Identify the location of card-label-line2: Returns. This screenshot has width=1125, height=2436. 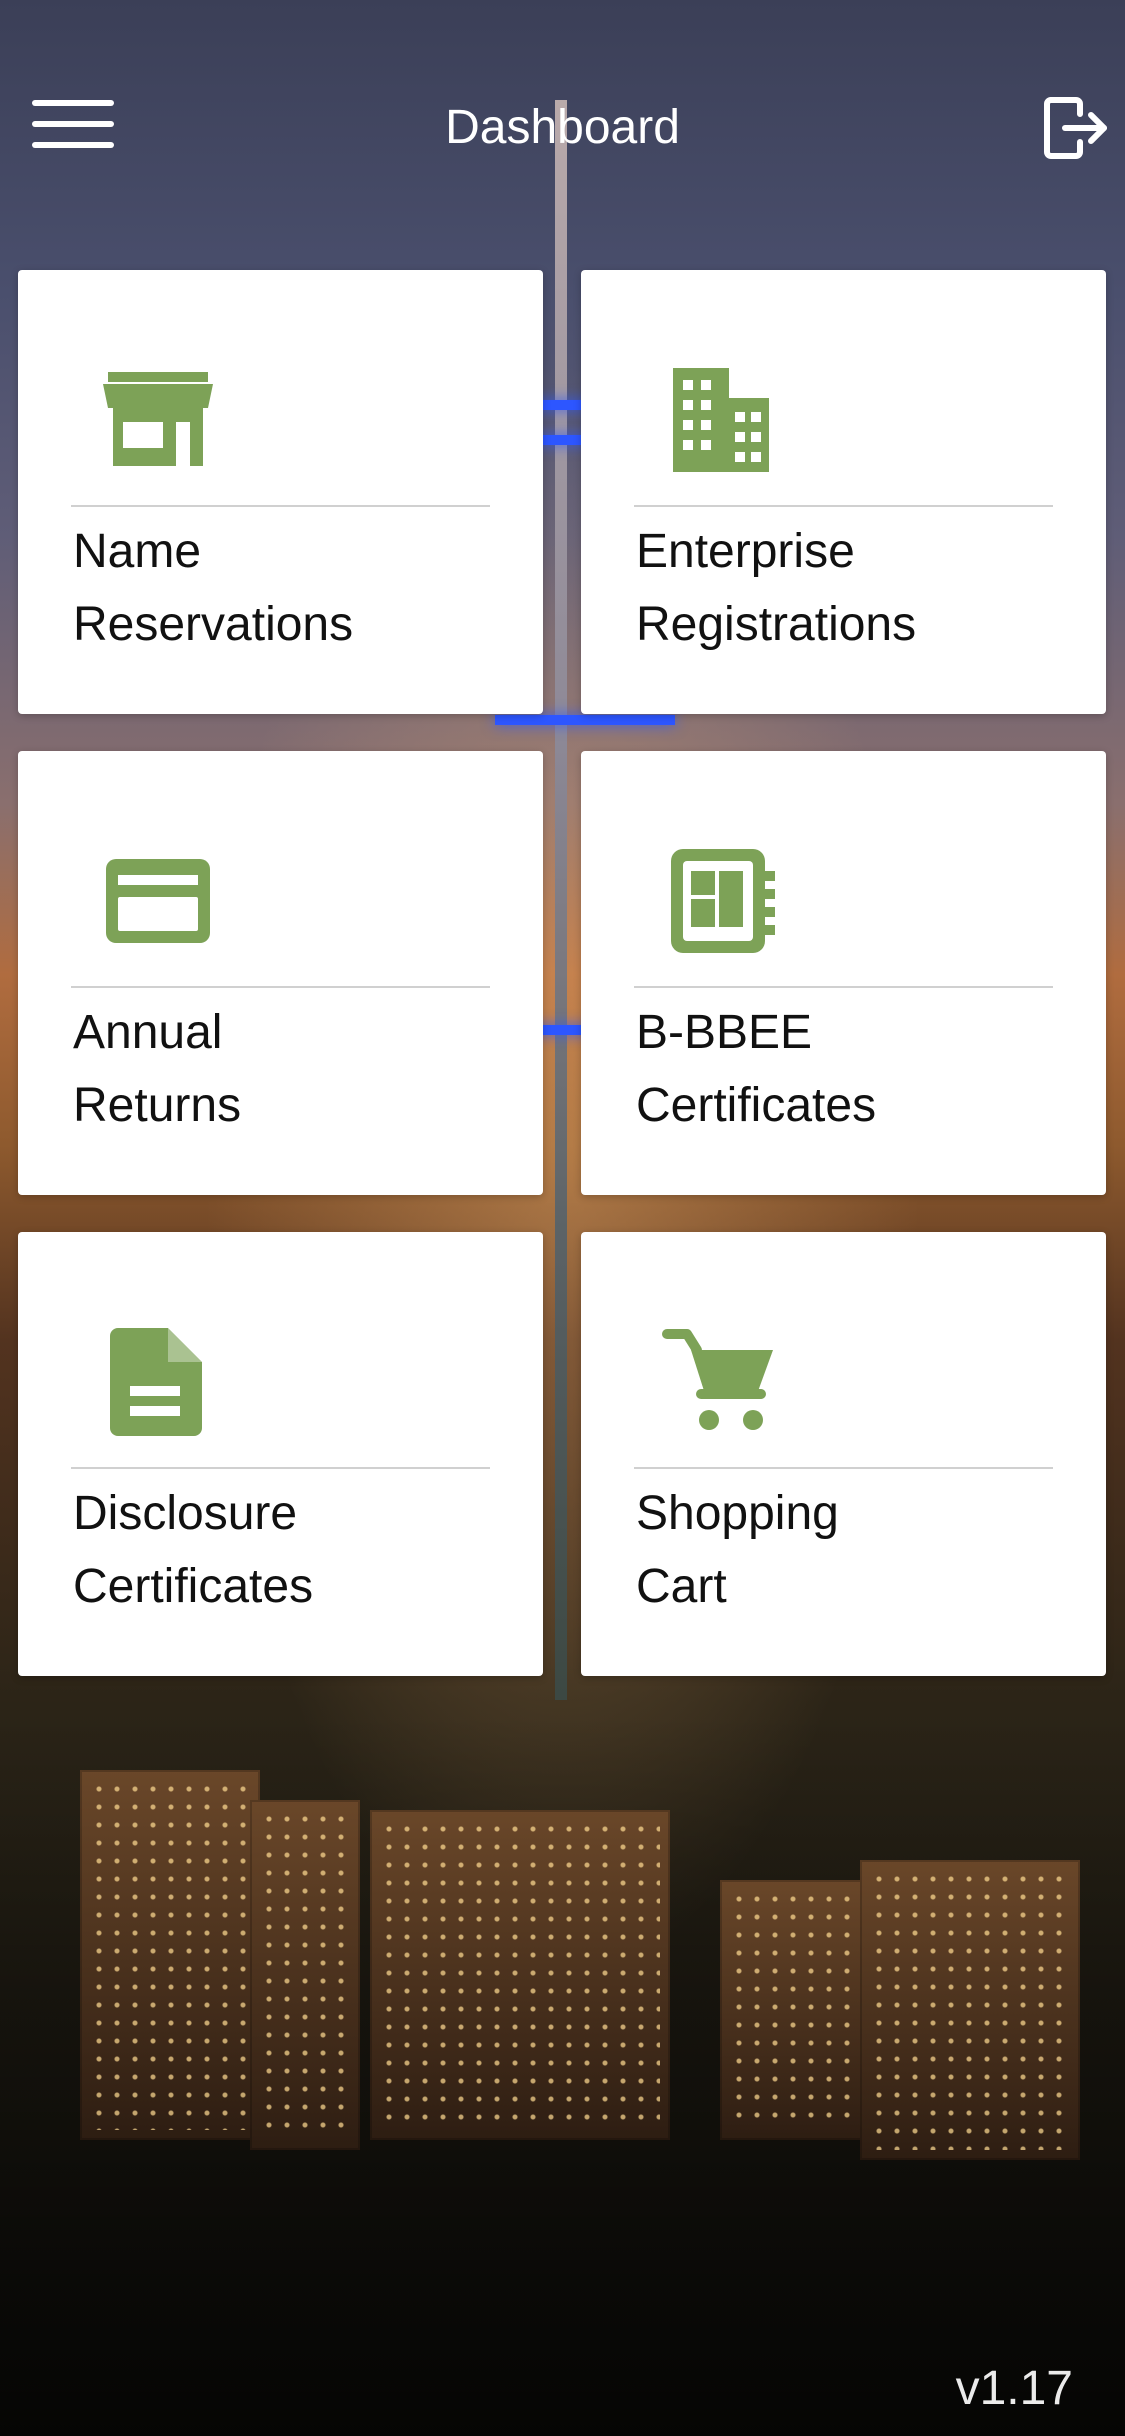
(157, 1105).